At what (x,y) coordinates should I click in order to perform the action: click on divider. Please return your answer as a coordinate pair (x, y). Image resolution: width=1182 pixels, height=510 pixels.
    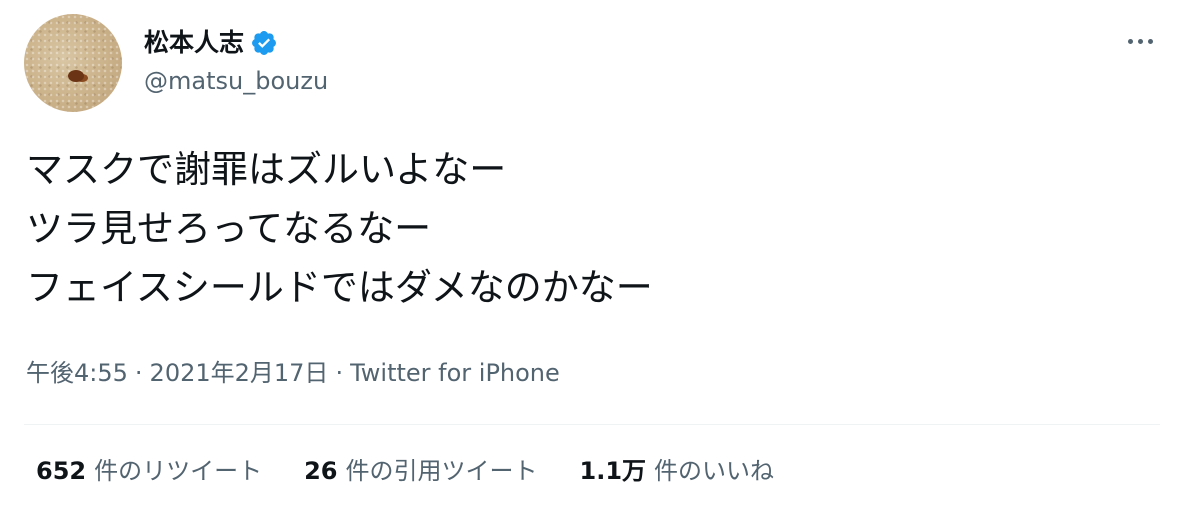
    Looking at the image, I should click on (592, 424).